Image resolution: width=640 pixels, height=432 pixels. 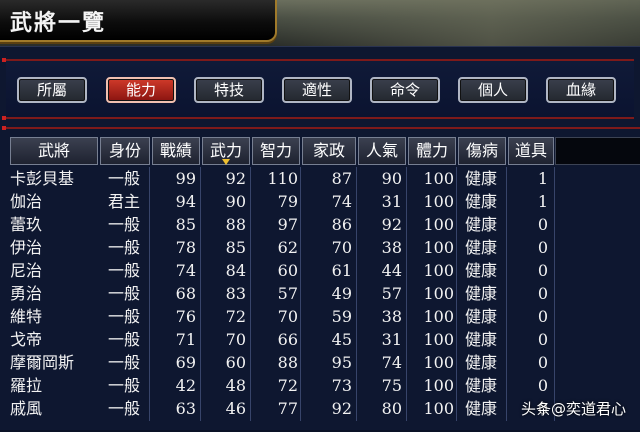 What do you see at coordinates (287, 362) in the screenshot?
I see `cell-intelligence: 88` at bounding box center [287, 362].